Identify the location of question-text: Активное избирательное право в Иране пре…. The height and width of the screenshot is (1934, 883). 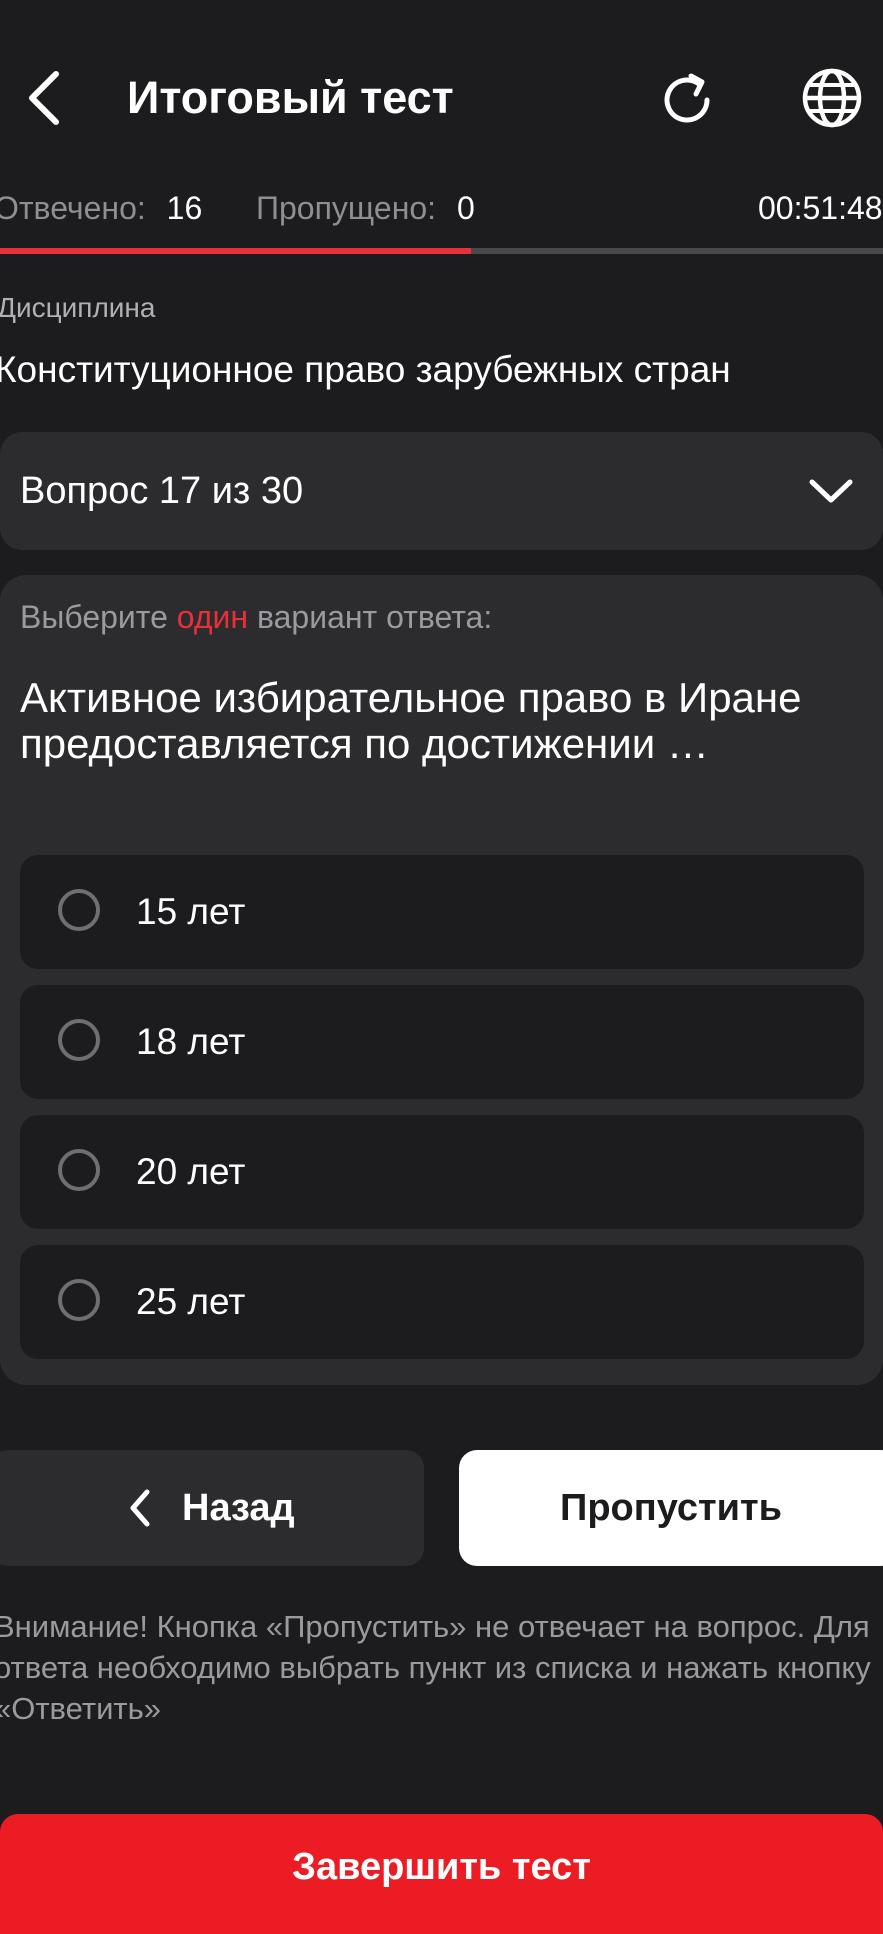
(411, 720).